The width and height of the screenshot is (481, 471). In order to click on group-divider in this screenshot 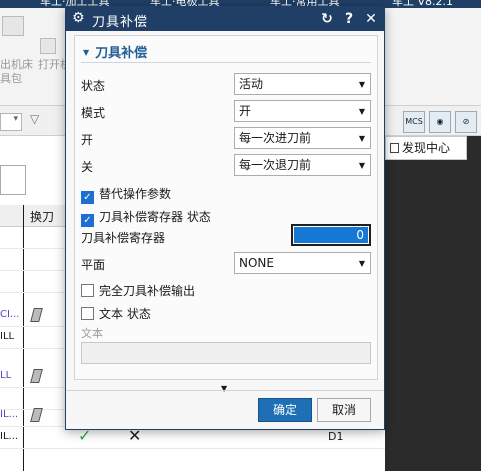, I will do `click(226, 62)`.